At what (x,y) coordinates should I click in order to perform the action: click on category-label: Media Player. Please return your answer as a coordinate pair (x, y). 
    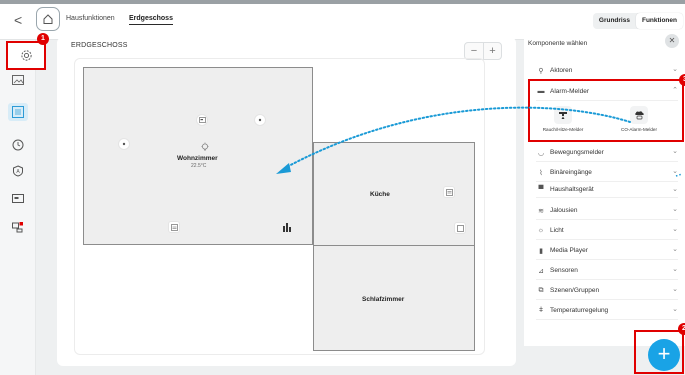
    Looking at the image, I should click on (569, 250).